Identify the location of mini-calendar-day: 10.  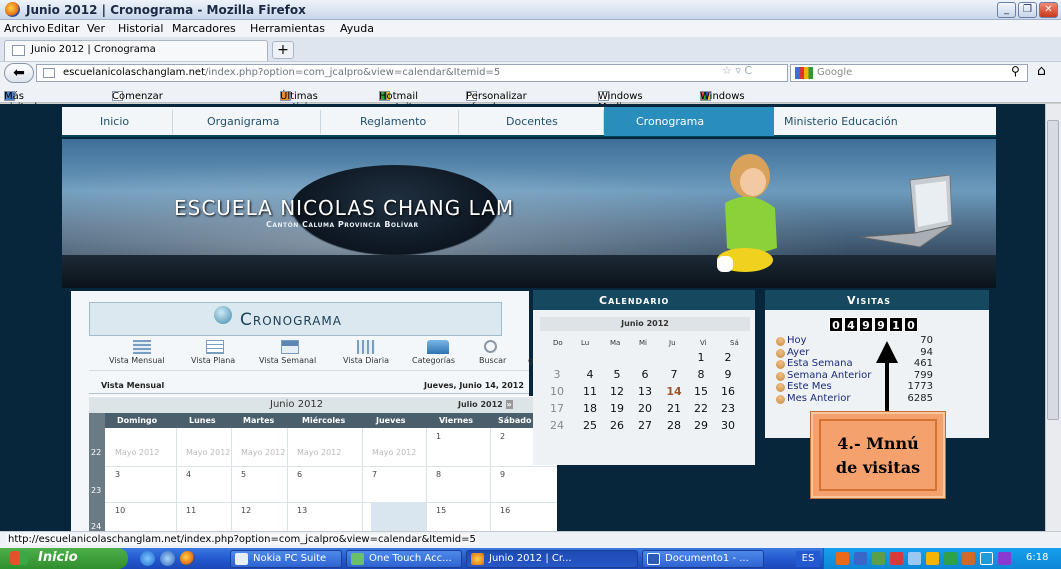
(557, 391).